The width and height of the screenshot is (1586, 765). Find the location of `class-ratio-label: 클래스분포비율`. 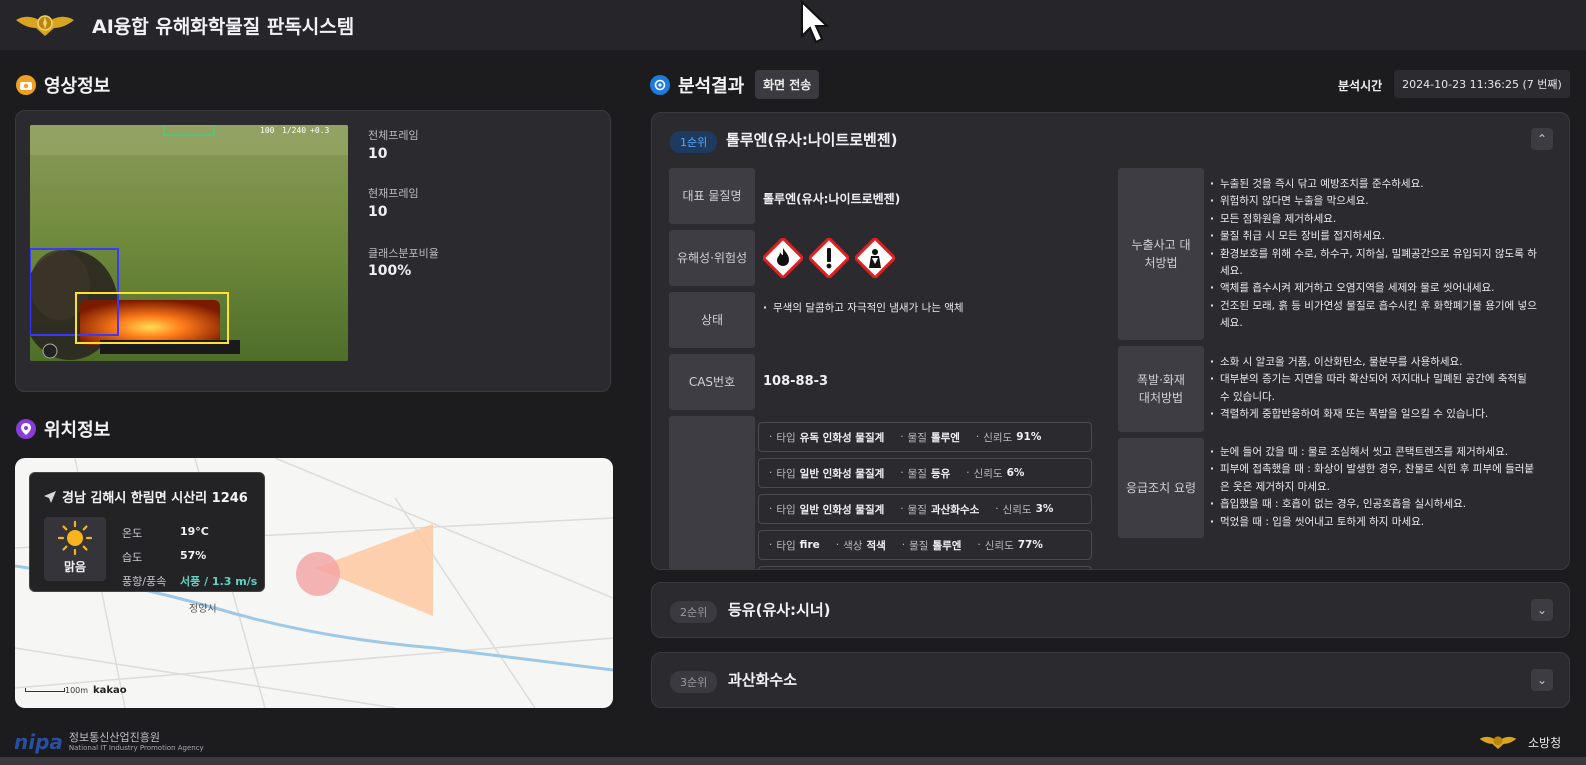

class-ratio-label: 클래스분포비율 is located at coordinates (403, 253).